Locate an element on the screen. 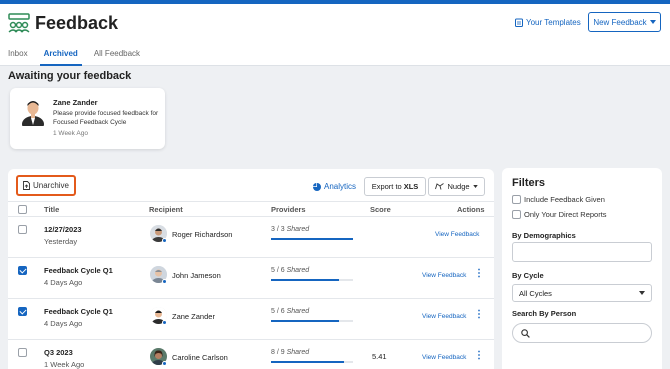 This screenshot has width=670, height=369. feedback-tabs: Inbox Archived All Feedback is located at coordinates (74, 57).